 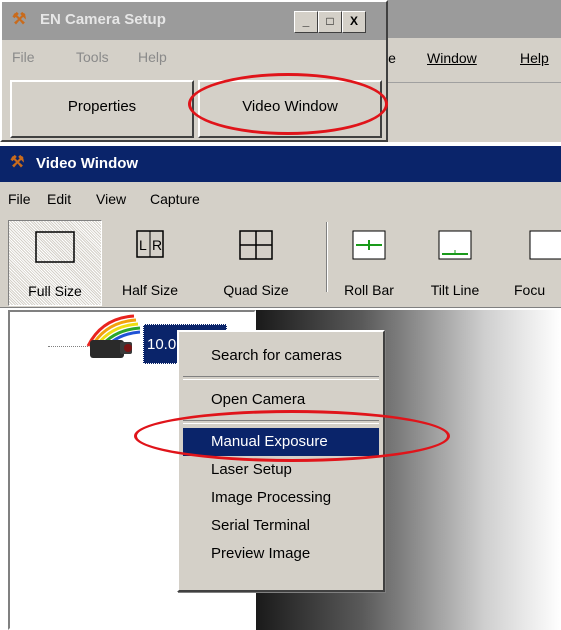 What do you see at coordinates (55, 291) in the screenshot?
I see `full-size-label: Full Size` at bounding box center [55, 291].